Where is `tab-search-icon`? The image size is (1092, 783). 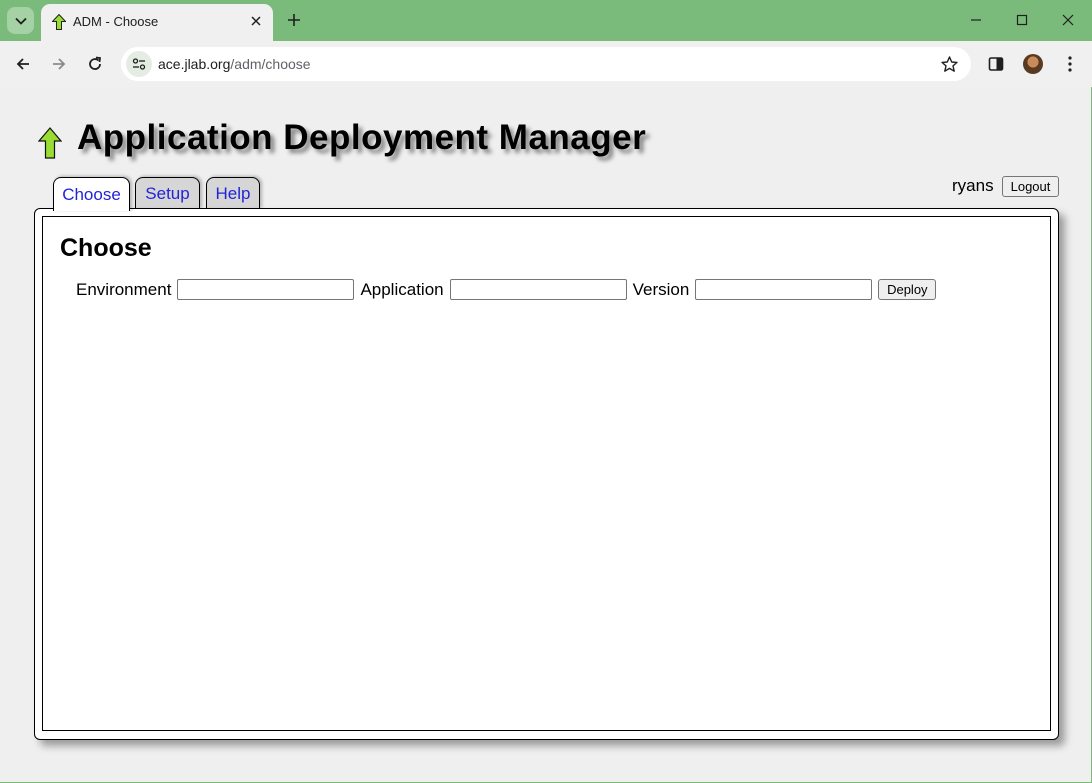
tab-search-icon is located at coordinates (20, 21).